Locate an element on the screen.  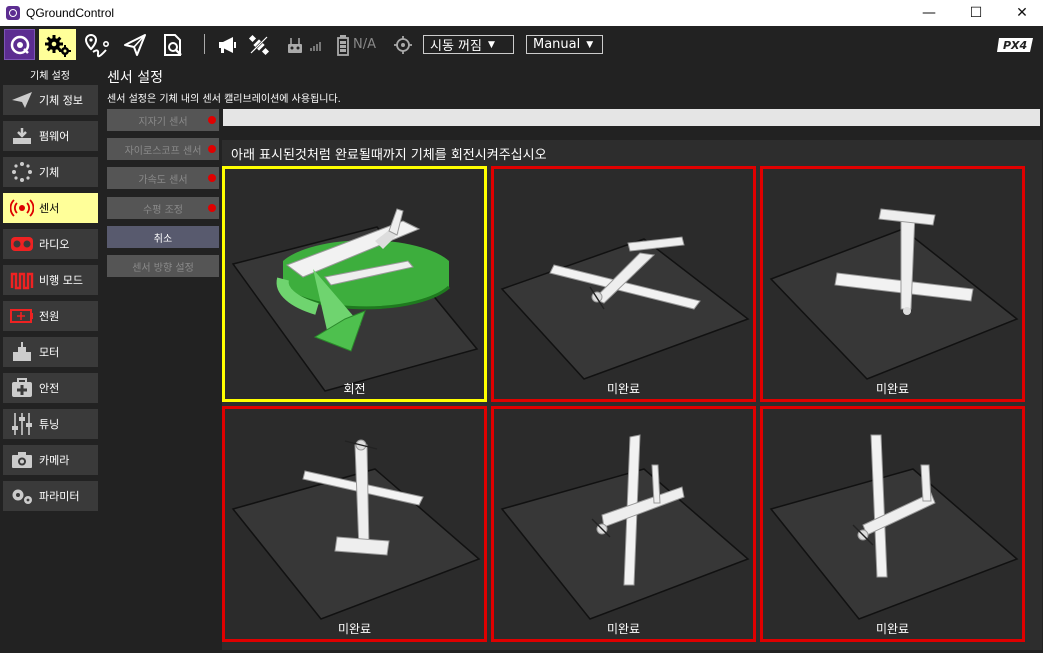
qgc-logo-icon is located at coordinates (19, 44).